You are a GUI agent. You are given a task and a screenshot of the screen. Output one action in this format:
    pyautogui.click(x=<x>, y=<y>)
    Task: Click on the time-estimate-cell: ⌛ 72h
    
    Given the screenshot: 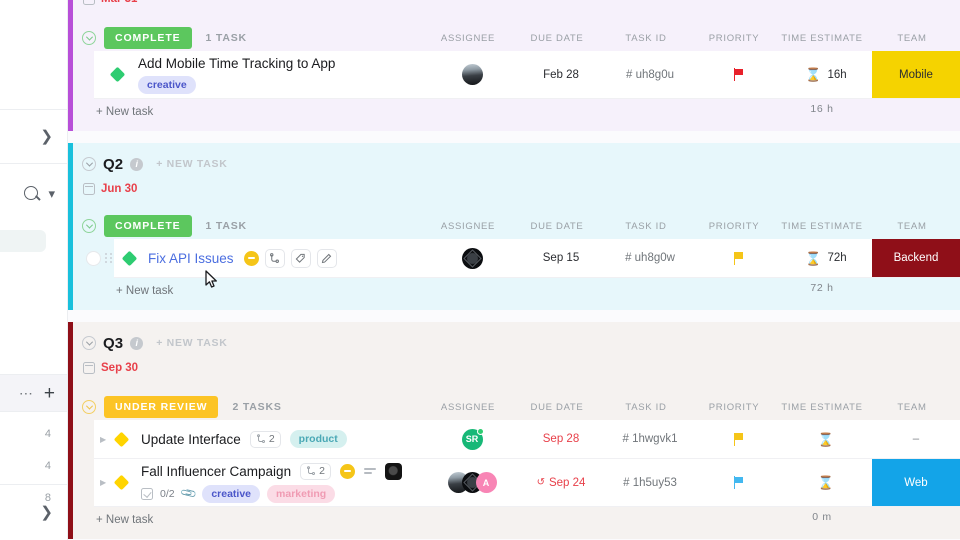 What is the action you would take?
    pyautogui.click(x=826, y=258)
    